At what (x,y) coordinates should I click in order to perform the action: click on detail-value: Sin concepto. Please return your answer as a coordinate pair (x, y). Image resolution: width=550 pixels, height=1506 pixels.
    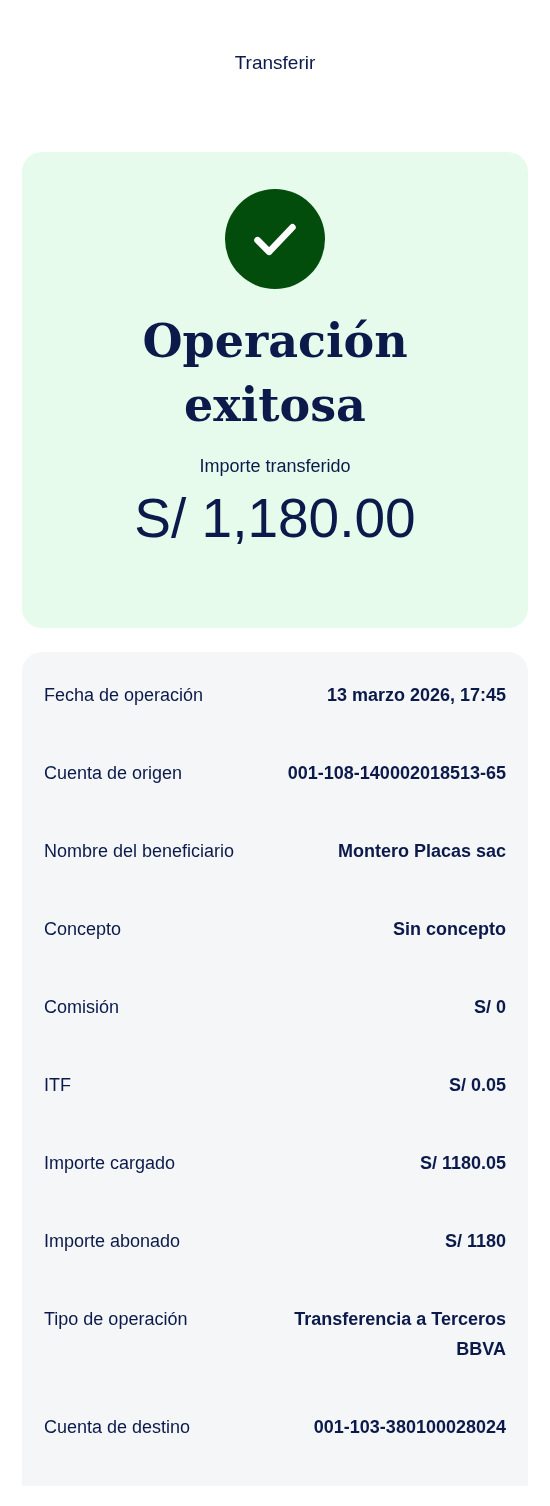
    Looking at the image, I should click on (449, 929).